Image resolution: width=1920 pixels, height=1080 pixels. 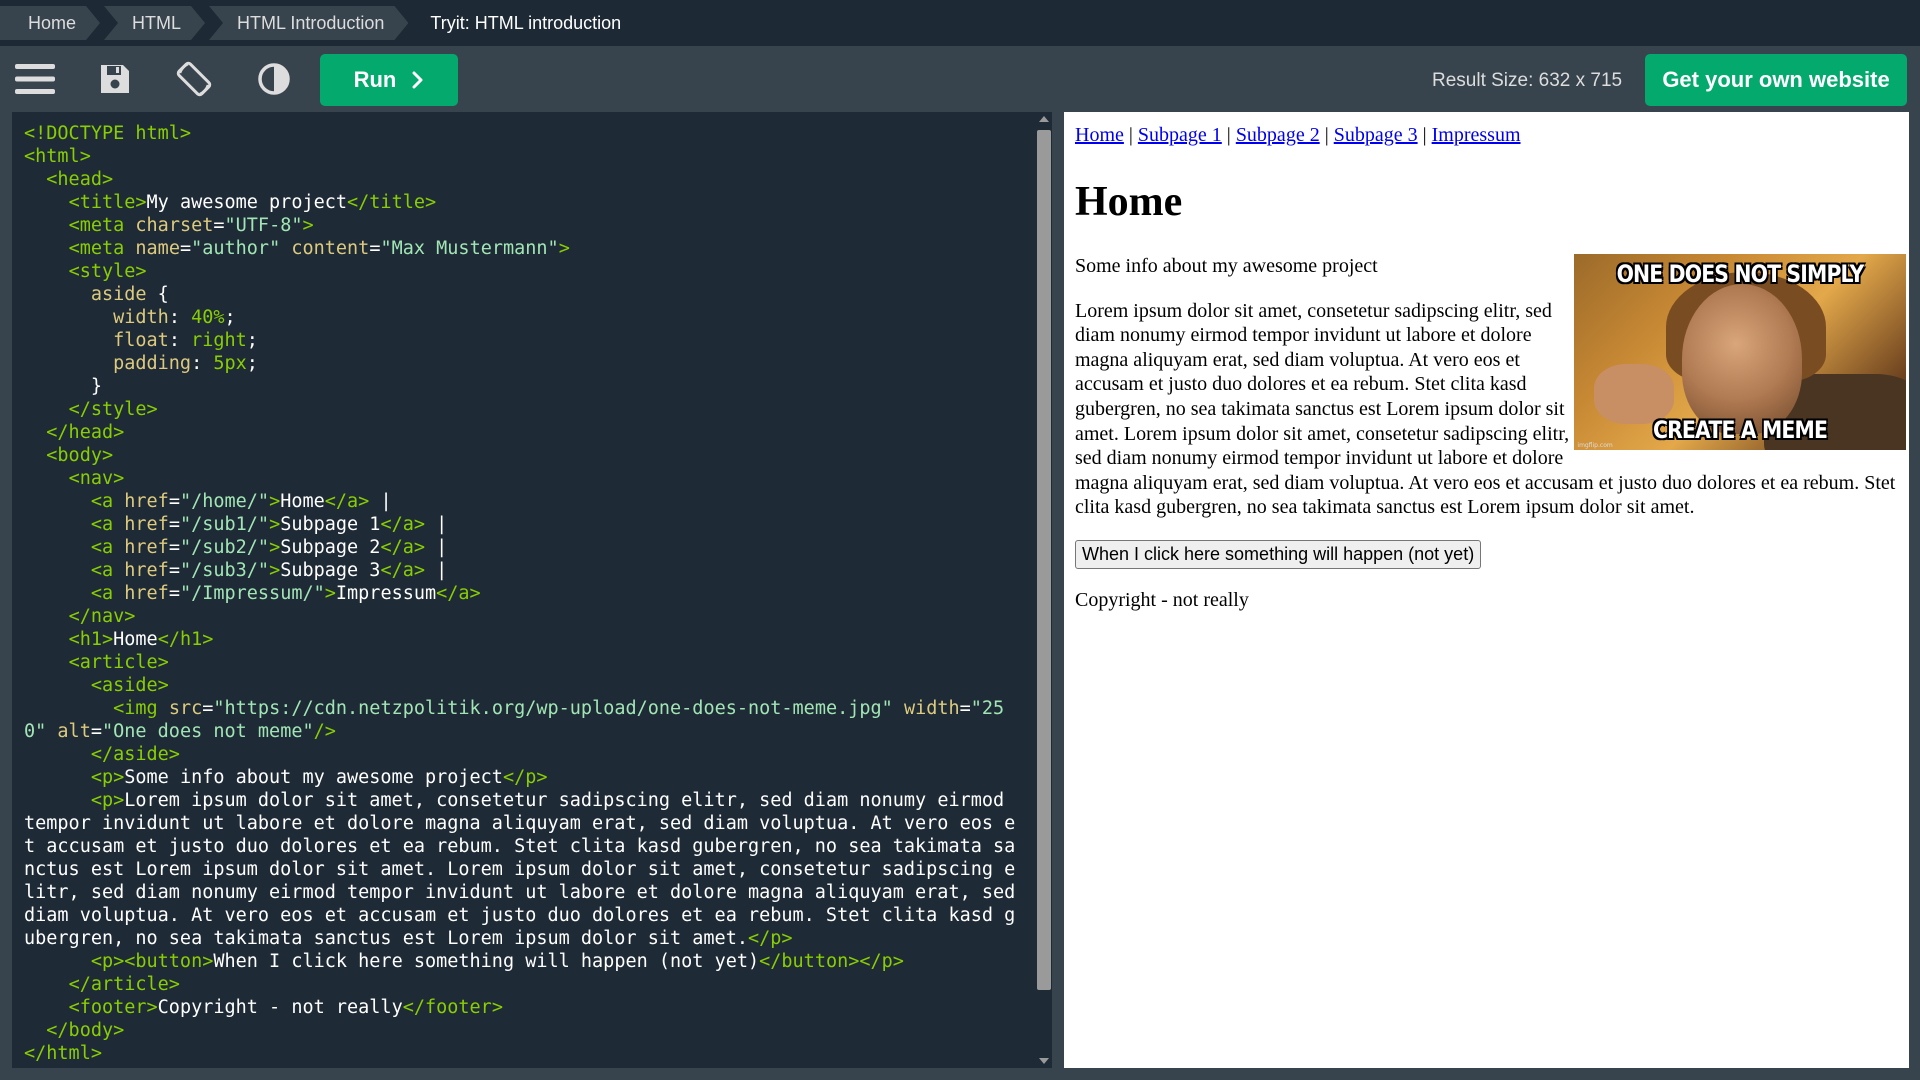 I want to click on save-icon, so click(x=115, y=79).